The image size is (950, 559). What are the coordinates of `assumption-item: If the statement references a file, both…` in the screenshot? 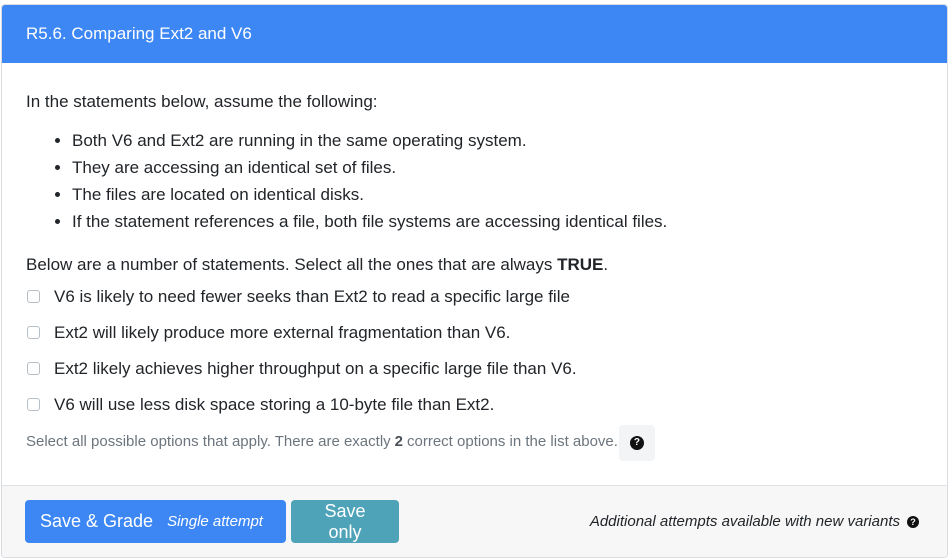 It's located at (497, 221).